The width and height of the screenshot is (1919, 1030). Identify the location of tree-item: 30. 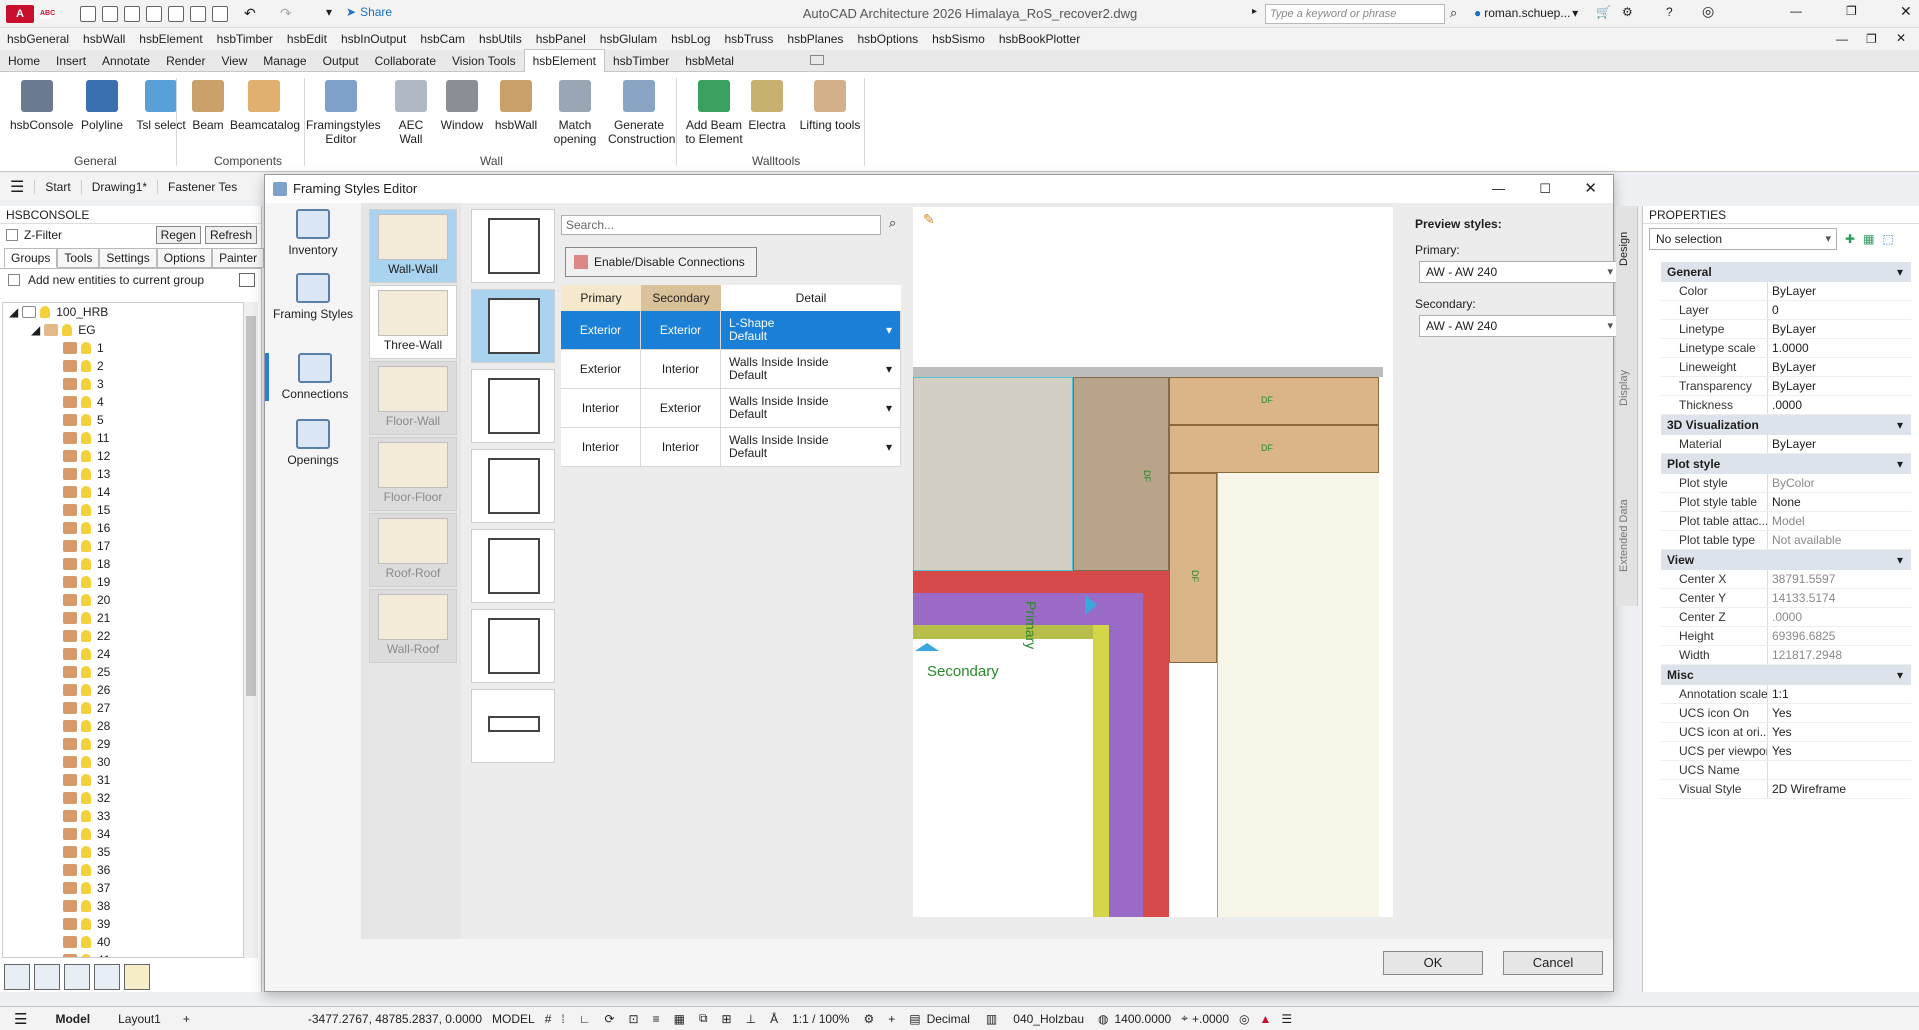
(123, 762).